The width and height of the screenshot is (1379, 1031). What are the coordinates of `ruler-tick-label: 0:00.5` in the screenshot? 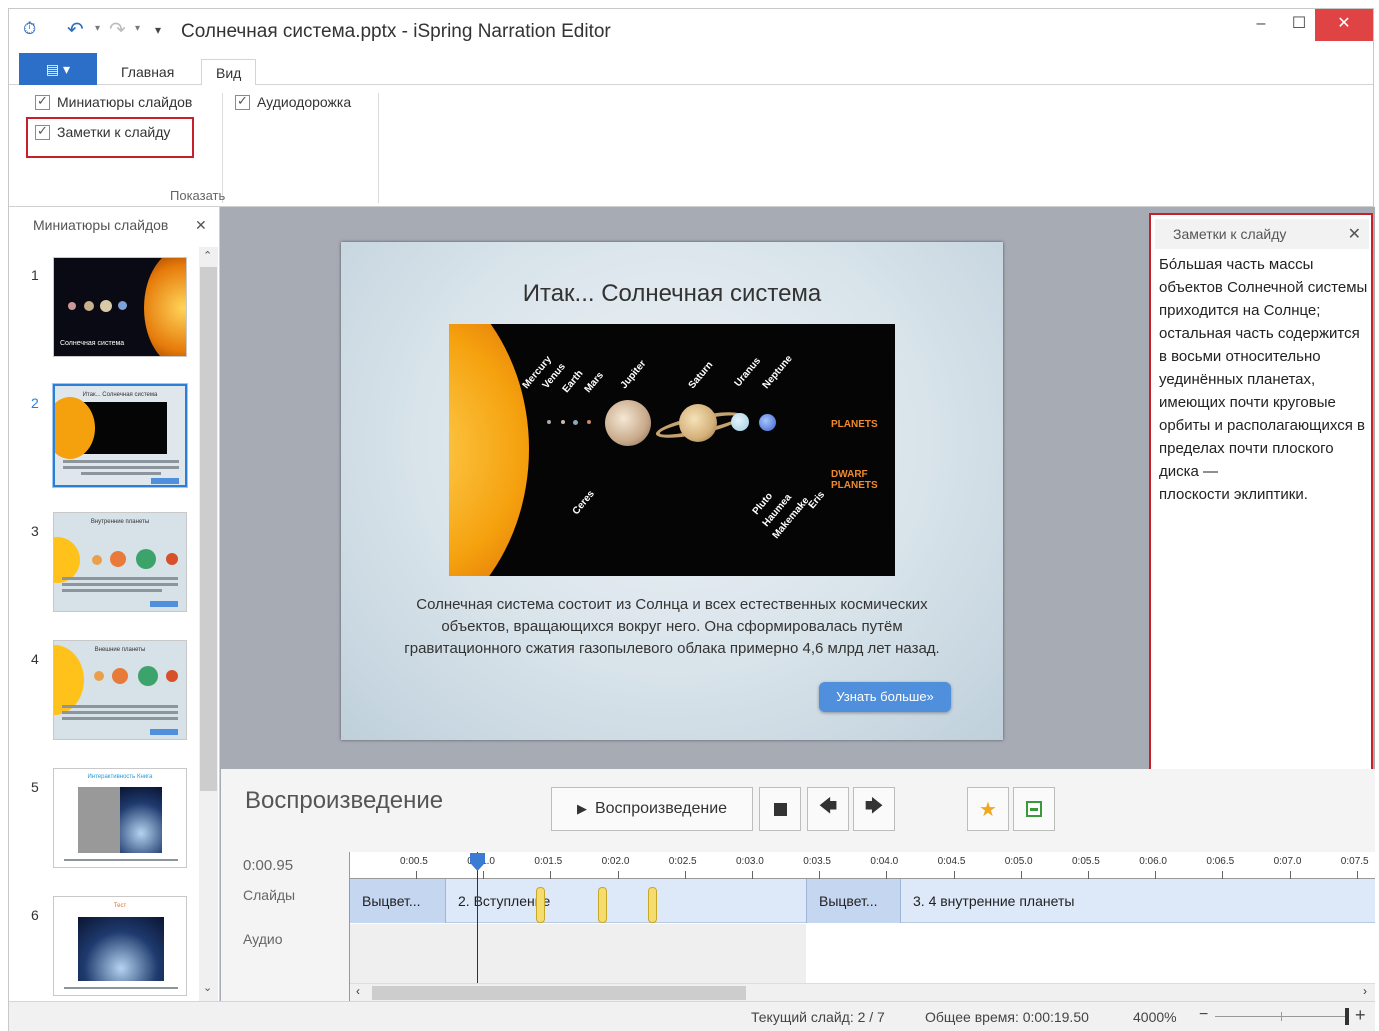 It's located at (414, 861).